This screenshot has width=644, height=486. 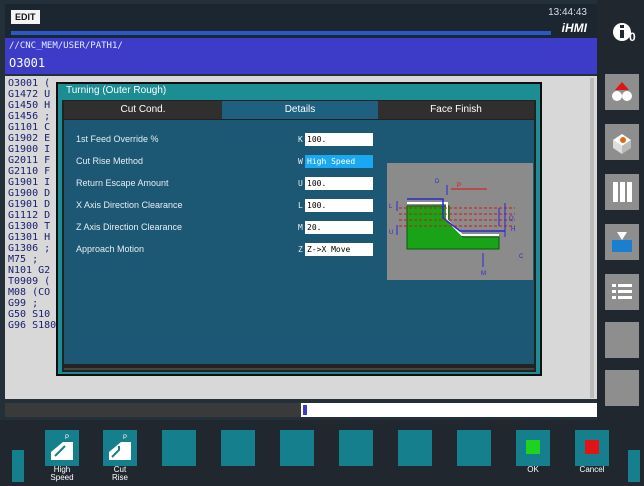 I want to click on listing-line: G1902 E, so click(x=29, y=138).